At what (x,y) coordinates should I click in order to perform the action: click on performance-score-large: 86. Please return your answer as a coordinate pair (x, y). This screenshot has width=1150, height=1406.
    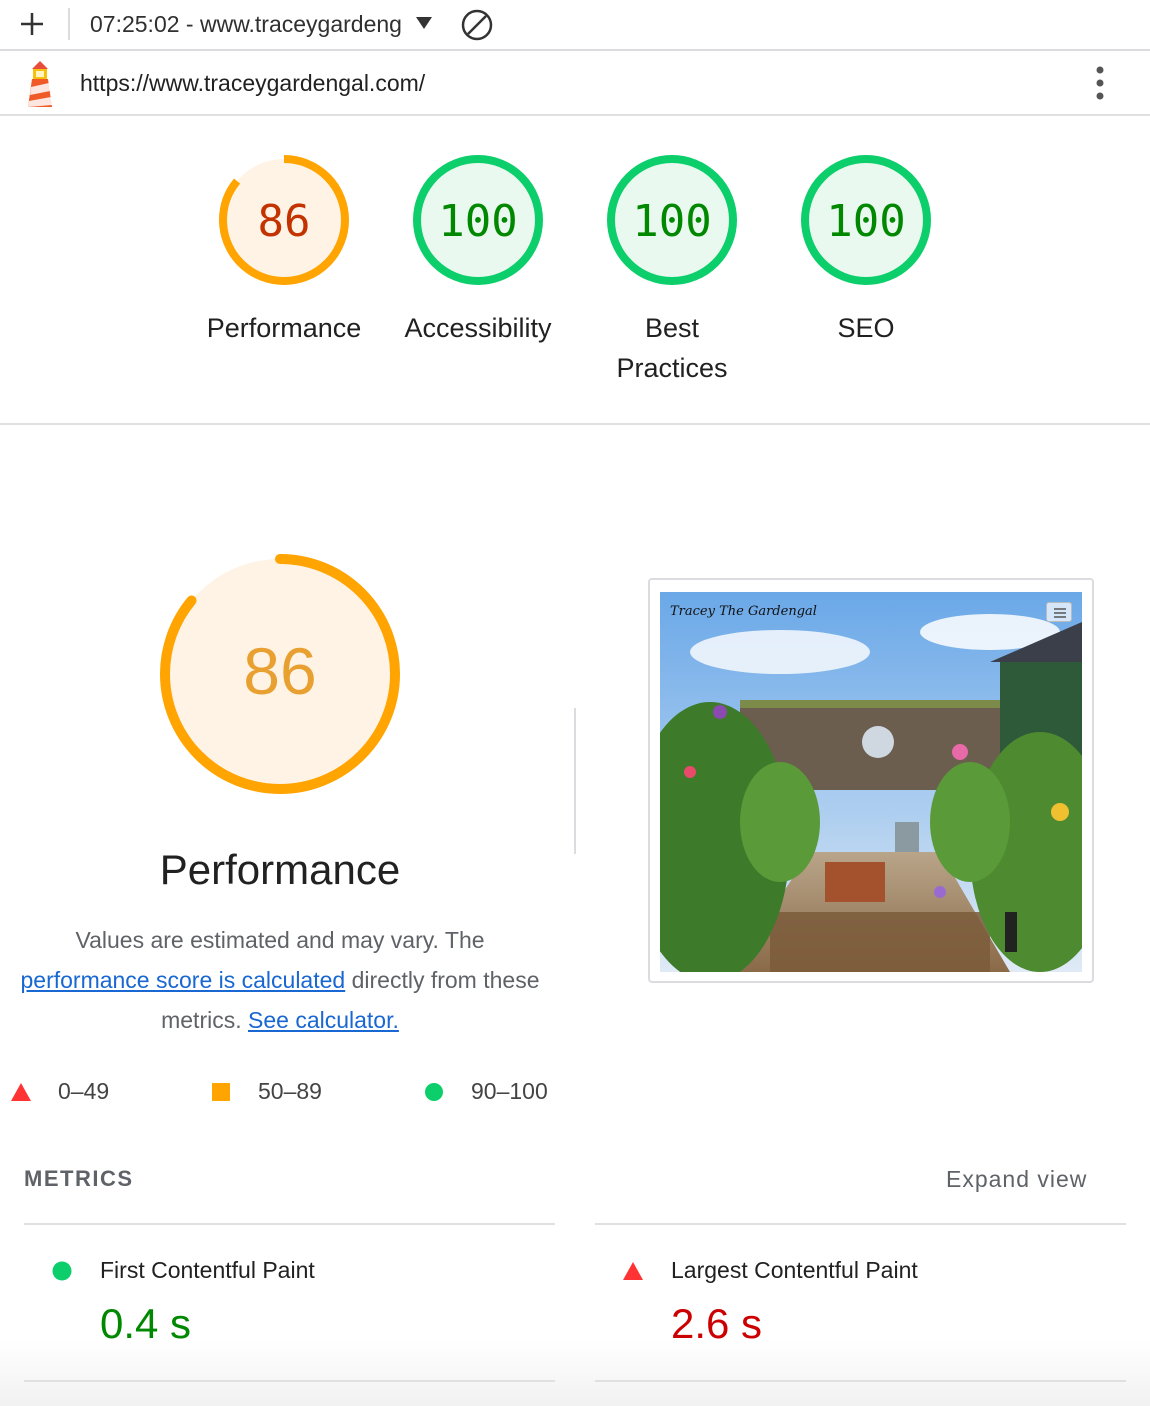
    Looking at the image, I should click on (279, 671).